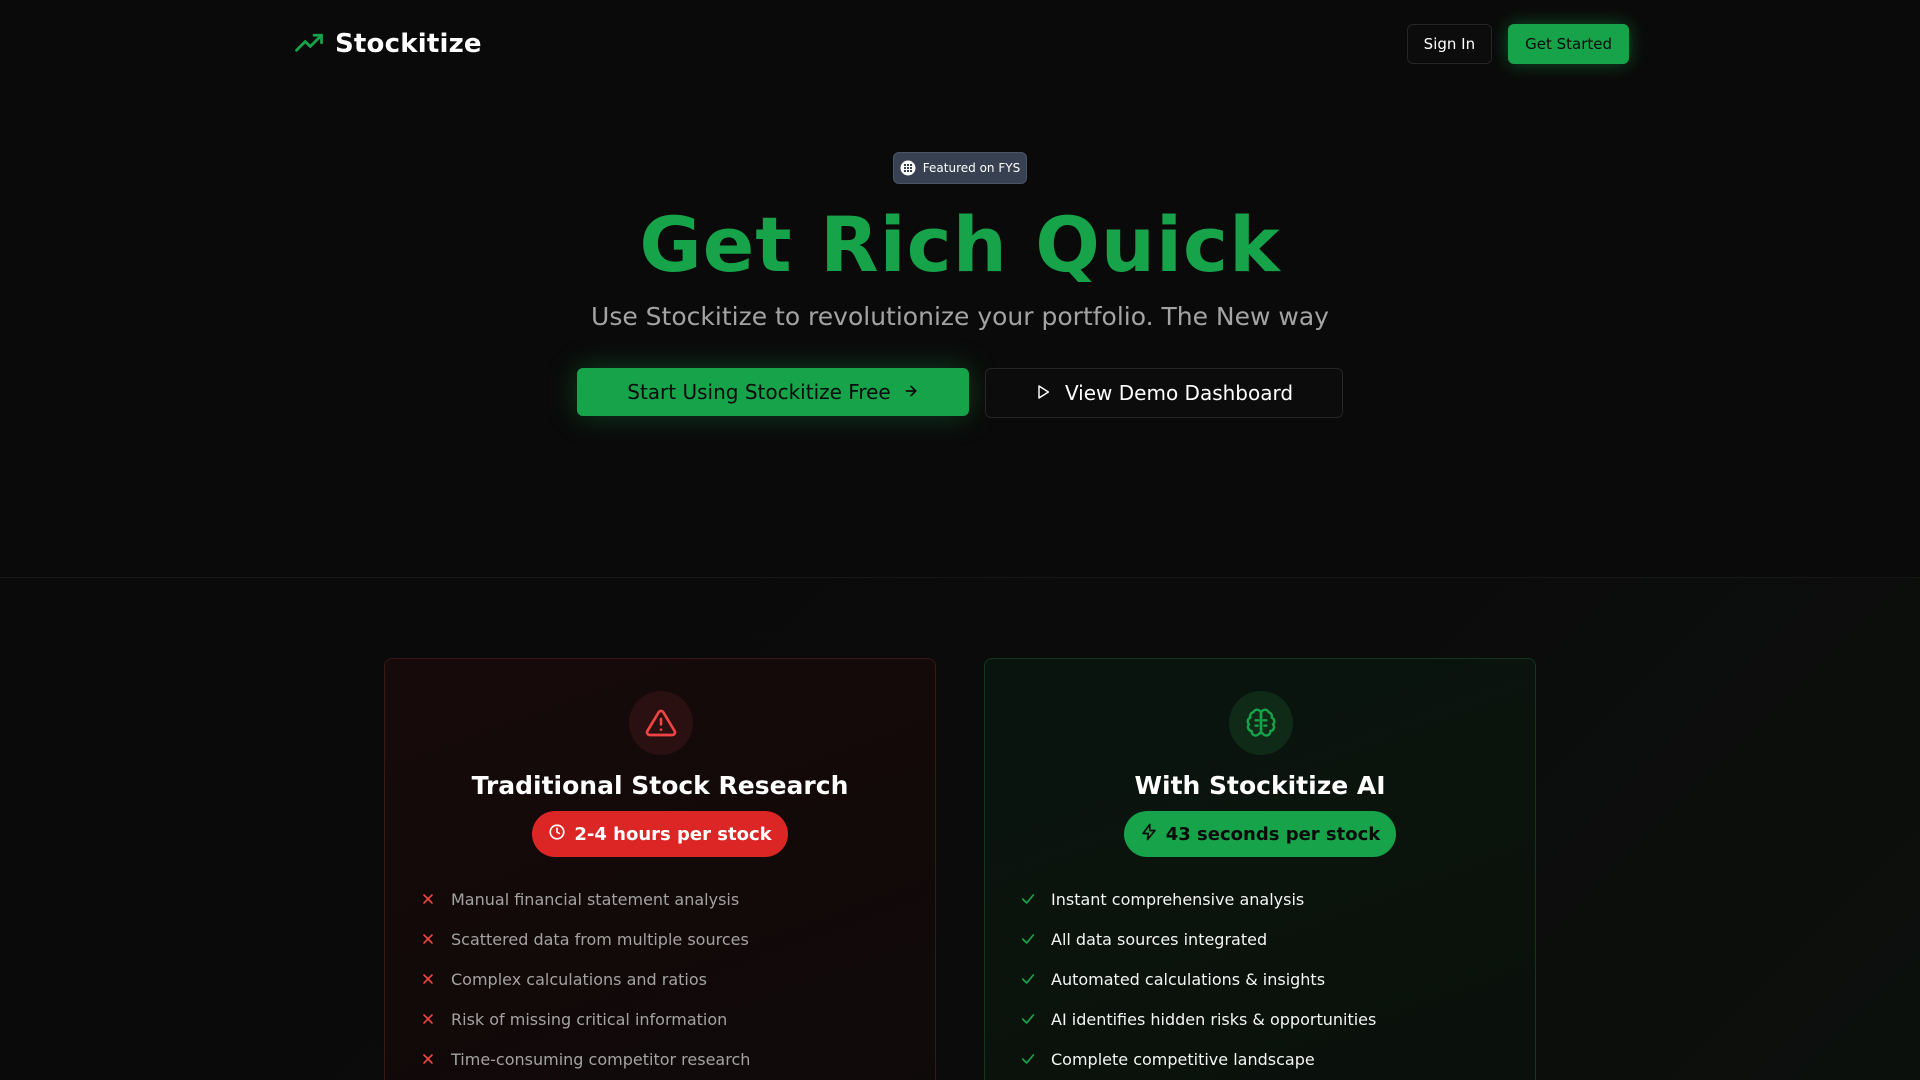  What do you see at coordinates (601, 1059) in the screenshot?
I see `list-item-label: Time-consuming competitor research` at bounding box center [601, 1059].